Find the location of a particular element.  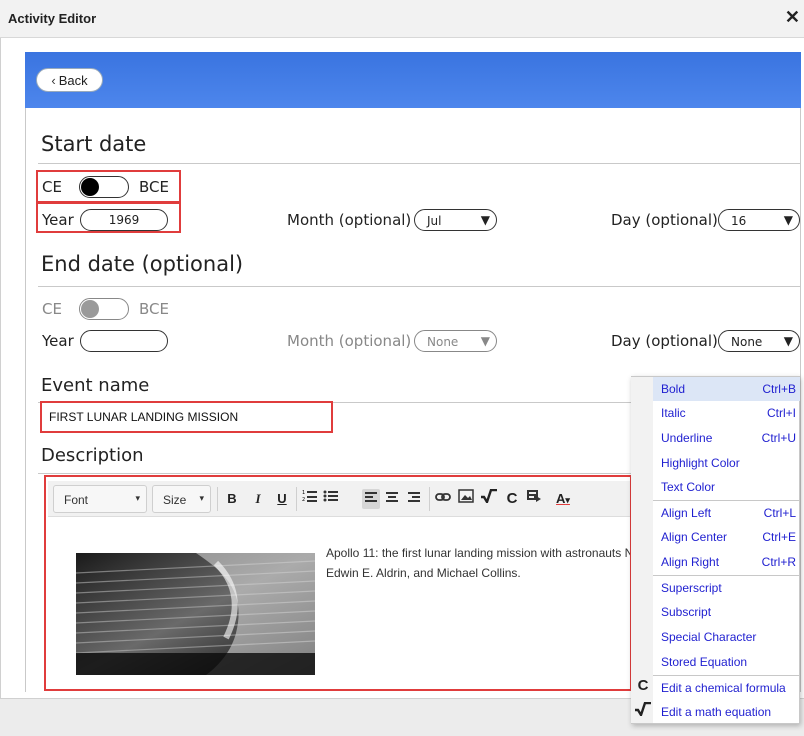

start-day-label: Day (optional) is located at coordinates (664, 220).